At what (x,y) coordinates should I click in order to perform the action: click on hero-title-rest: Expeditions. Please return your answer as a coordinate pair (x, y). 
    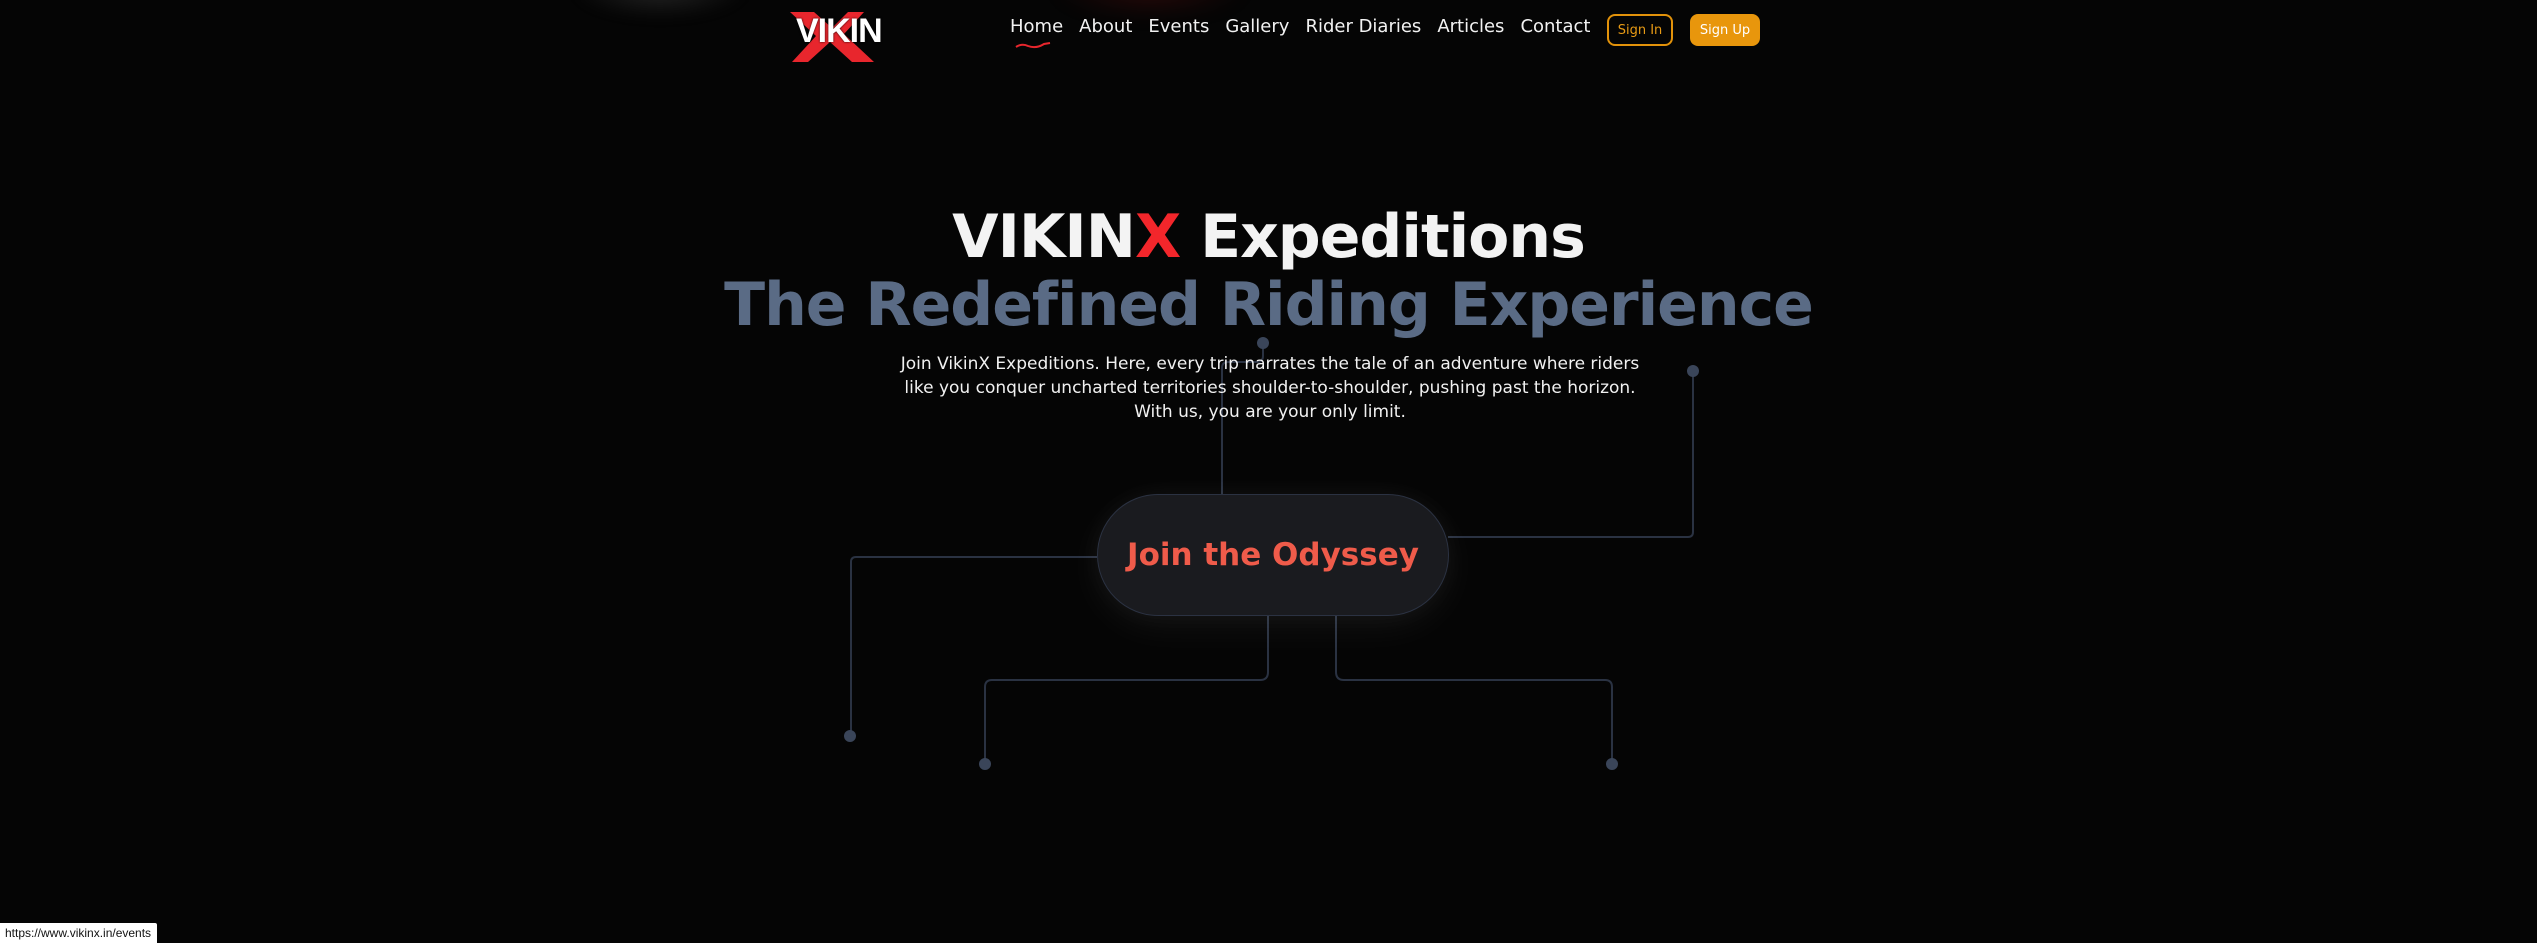
    Looking at the image, I should click on (1383, 237).